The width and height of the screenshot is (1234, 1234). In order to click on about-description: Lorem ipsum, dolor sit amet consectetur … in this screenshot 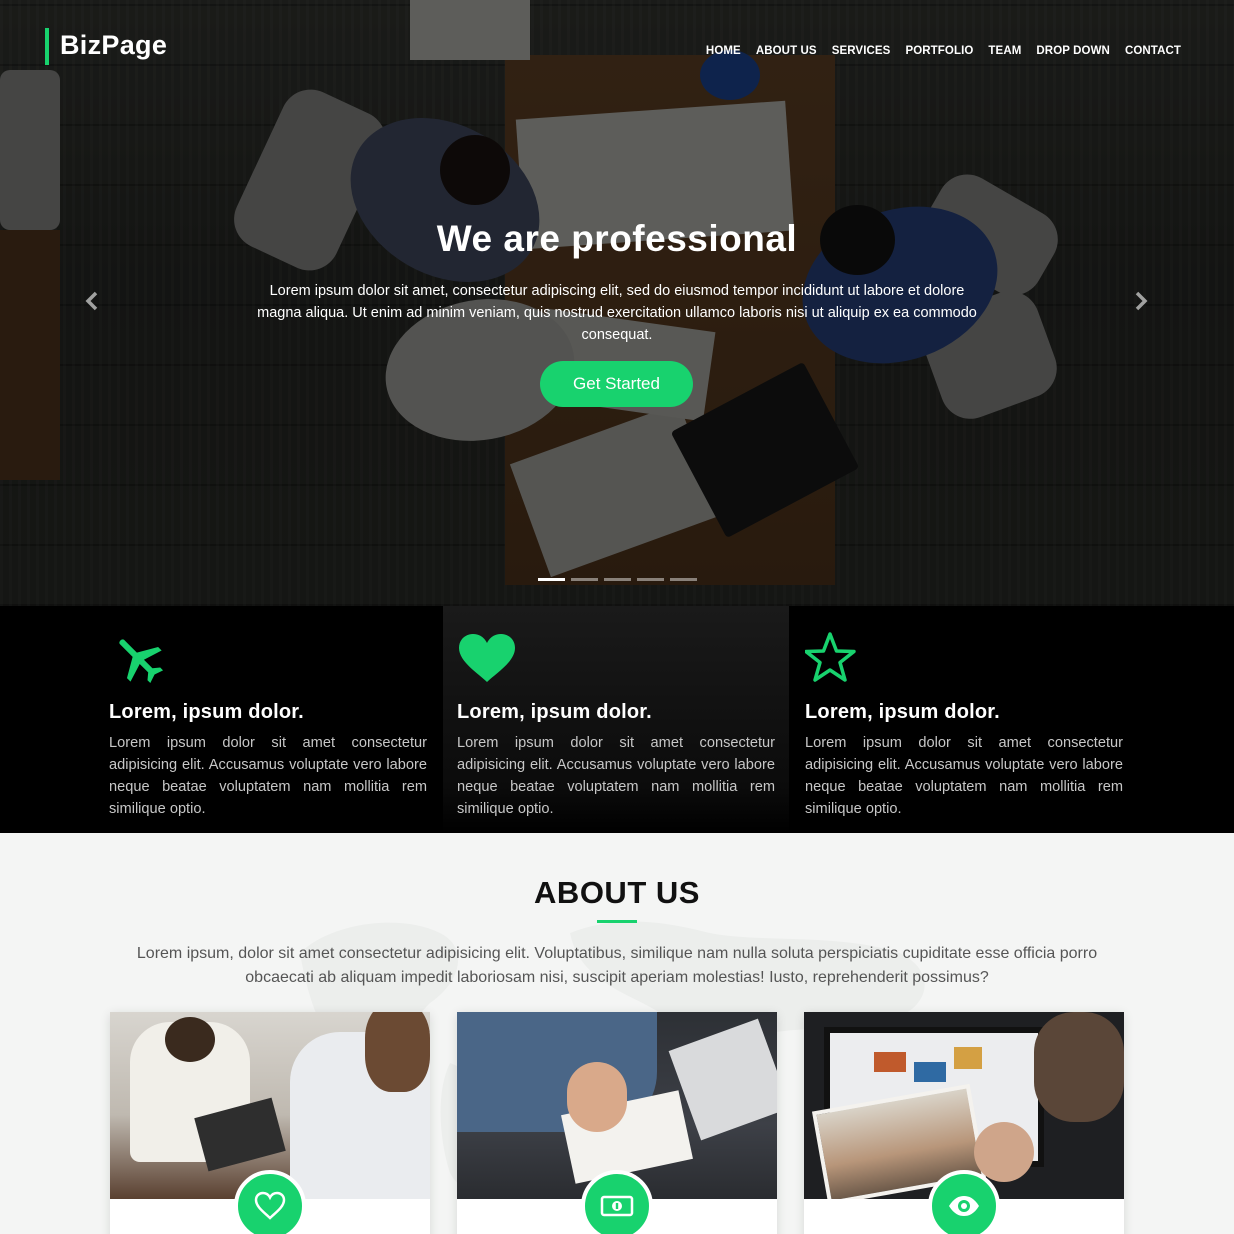, I will do `click(617, 965)`.